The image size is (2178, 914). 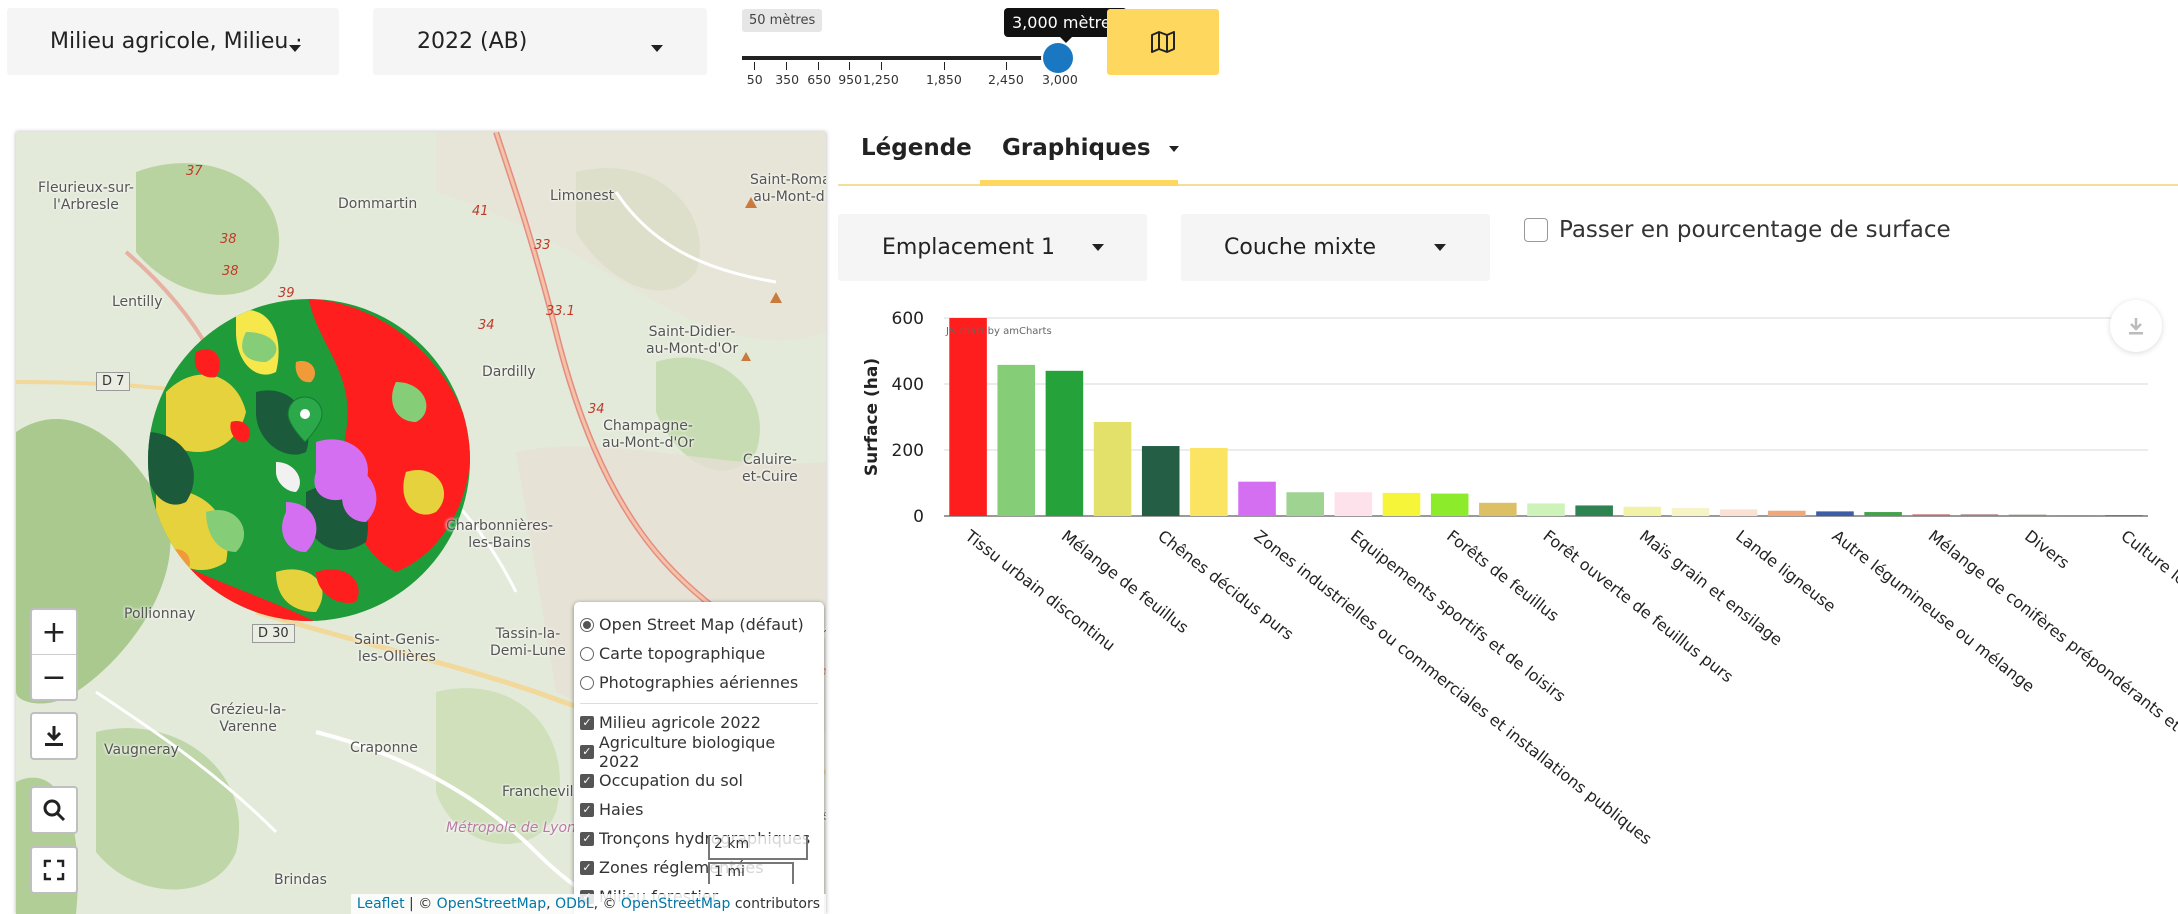 What do you see at coordinates (901, 58) in the screenshot?
I see `distance-slider-track` at bounding box center [901, 58].